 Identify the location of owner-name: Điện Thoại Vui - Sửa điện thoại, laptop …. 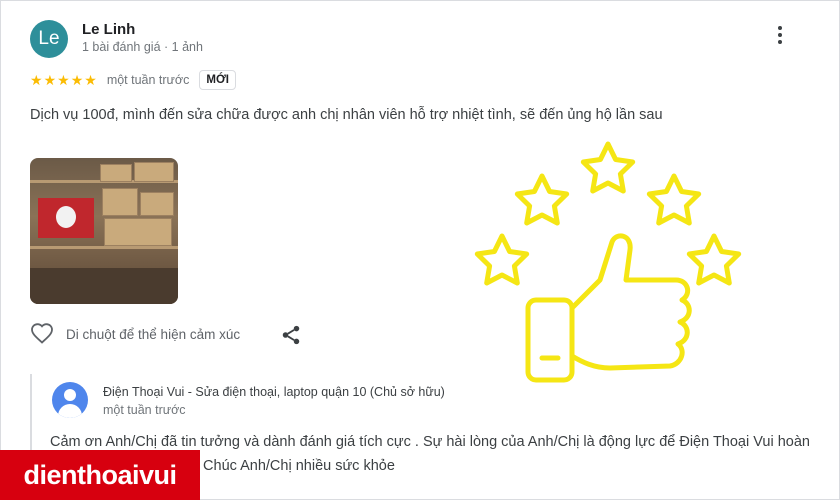
(274, 392).